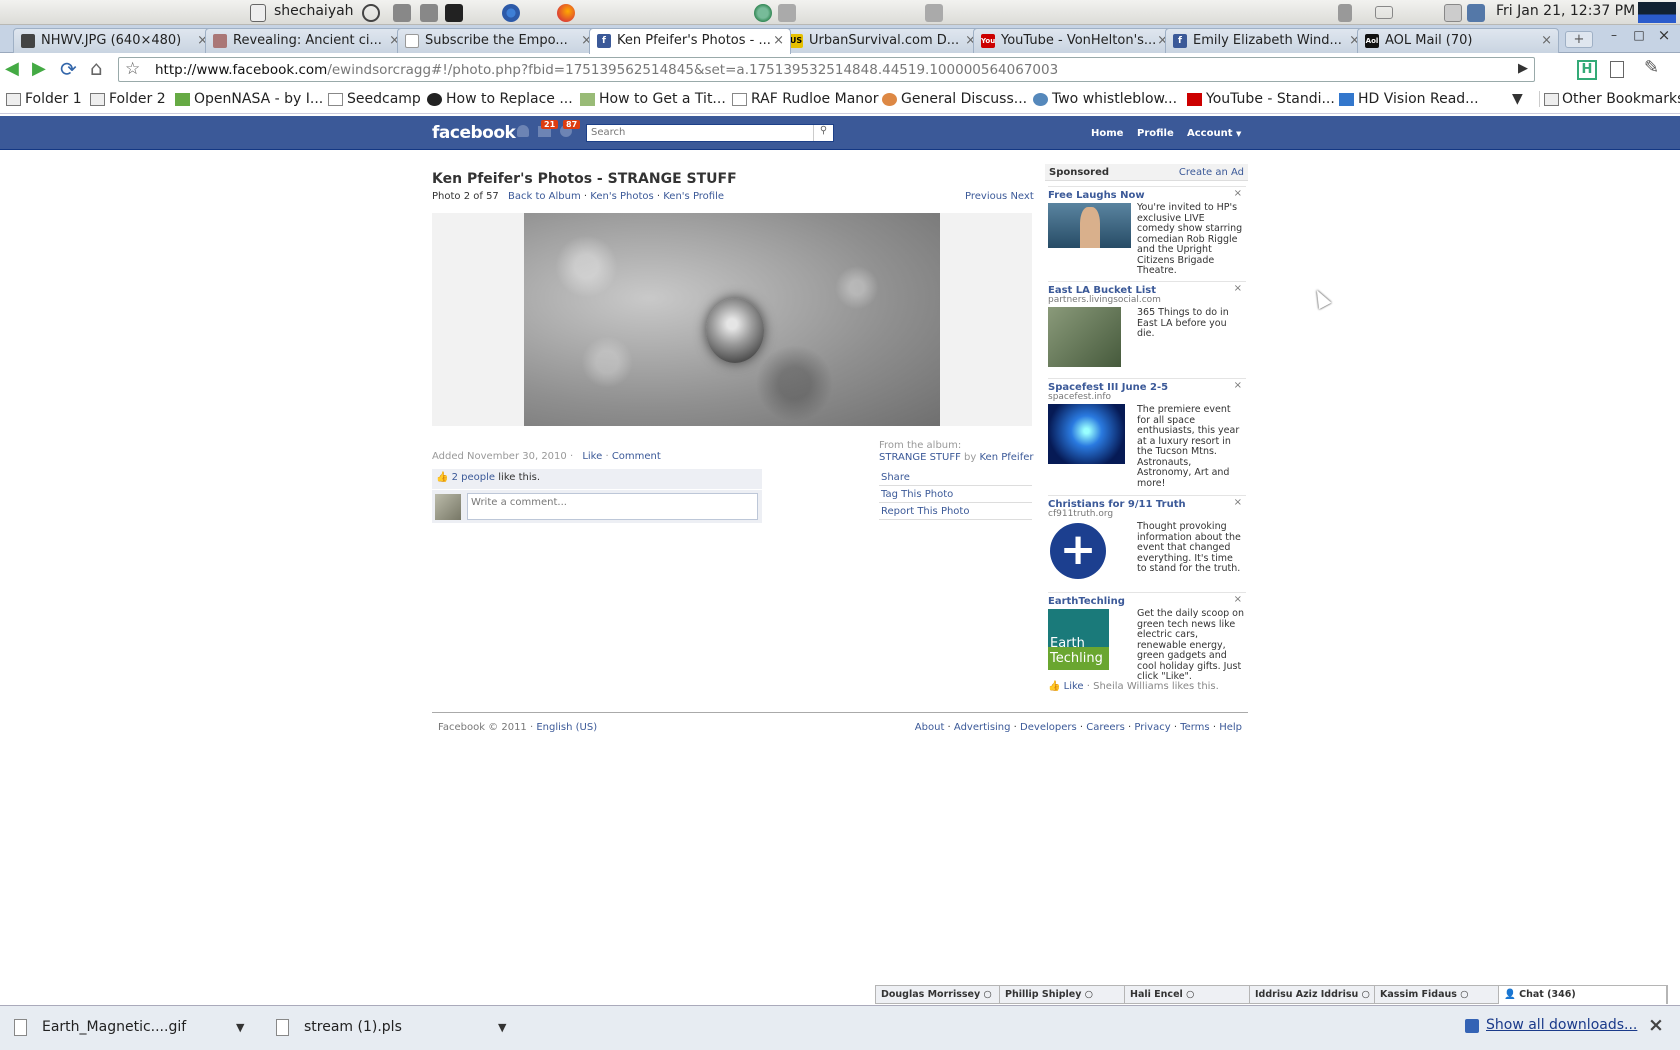 Image resolution: width=1680 pixels, height=1050 pixels. I want to click on other-bookmarks: Other Bookmarks, so click(1609, 99).